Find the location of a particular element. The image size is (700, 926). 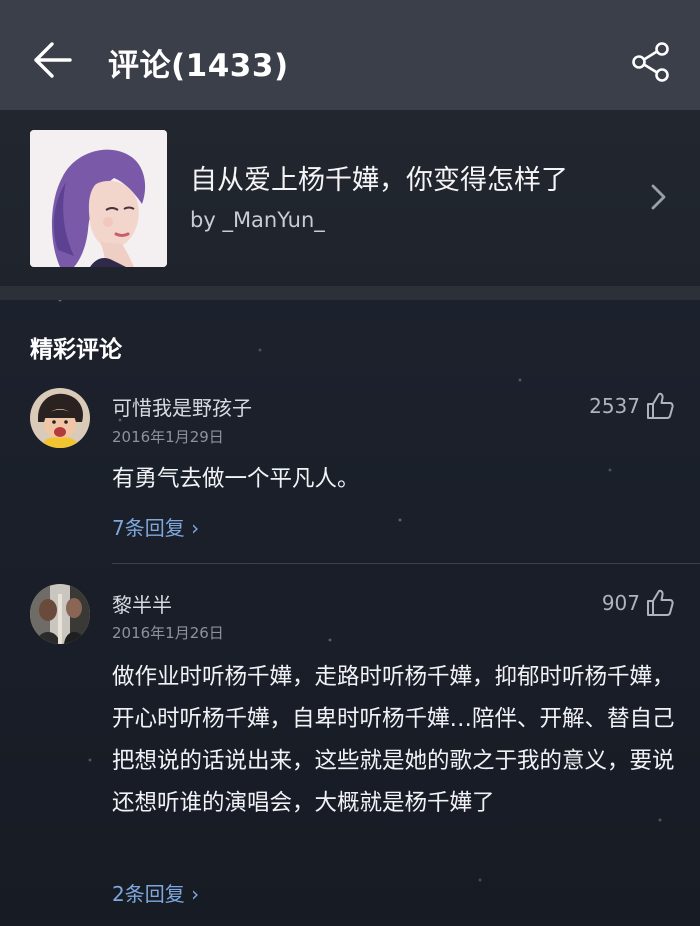

comment-text: 有勇气去做一个平凡人。 is located at coordinates (236, 479).